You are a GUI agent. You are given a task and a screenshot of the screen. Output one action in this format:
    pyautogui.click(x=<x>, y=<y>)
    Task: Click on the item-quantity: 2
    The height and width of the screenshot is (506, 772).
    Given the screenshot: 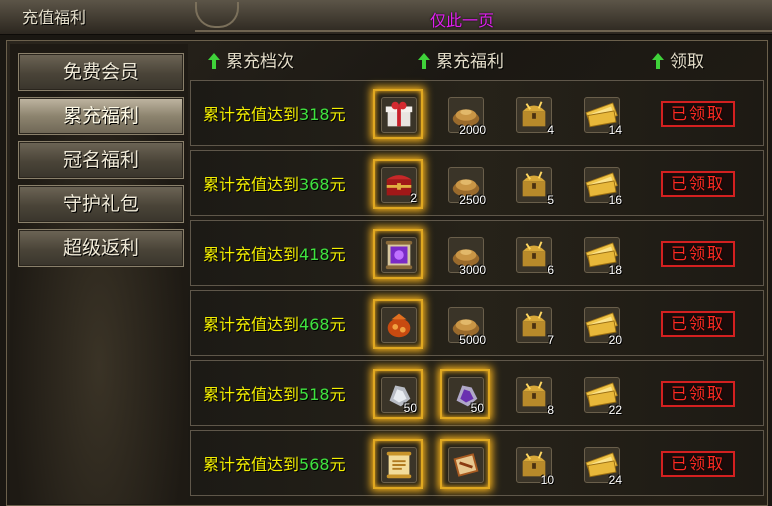 What is the action you would take?
    pyautogui.click(x=413, y=198)
    